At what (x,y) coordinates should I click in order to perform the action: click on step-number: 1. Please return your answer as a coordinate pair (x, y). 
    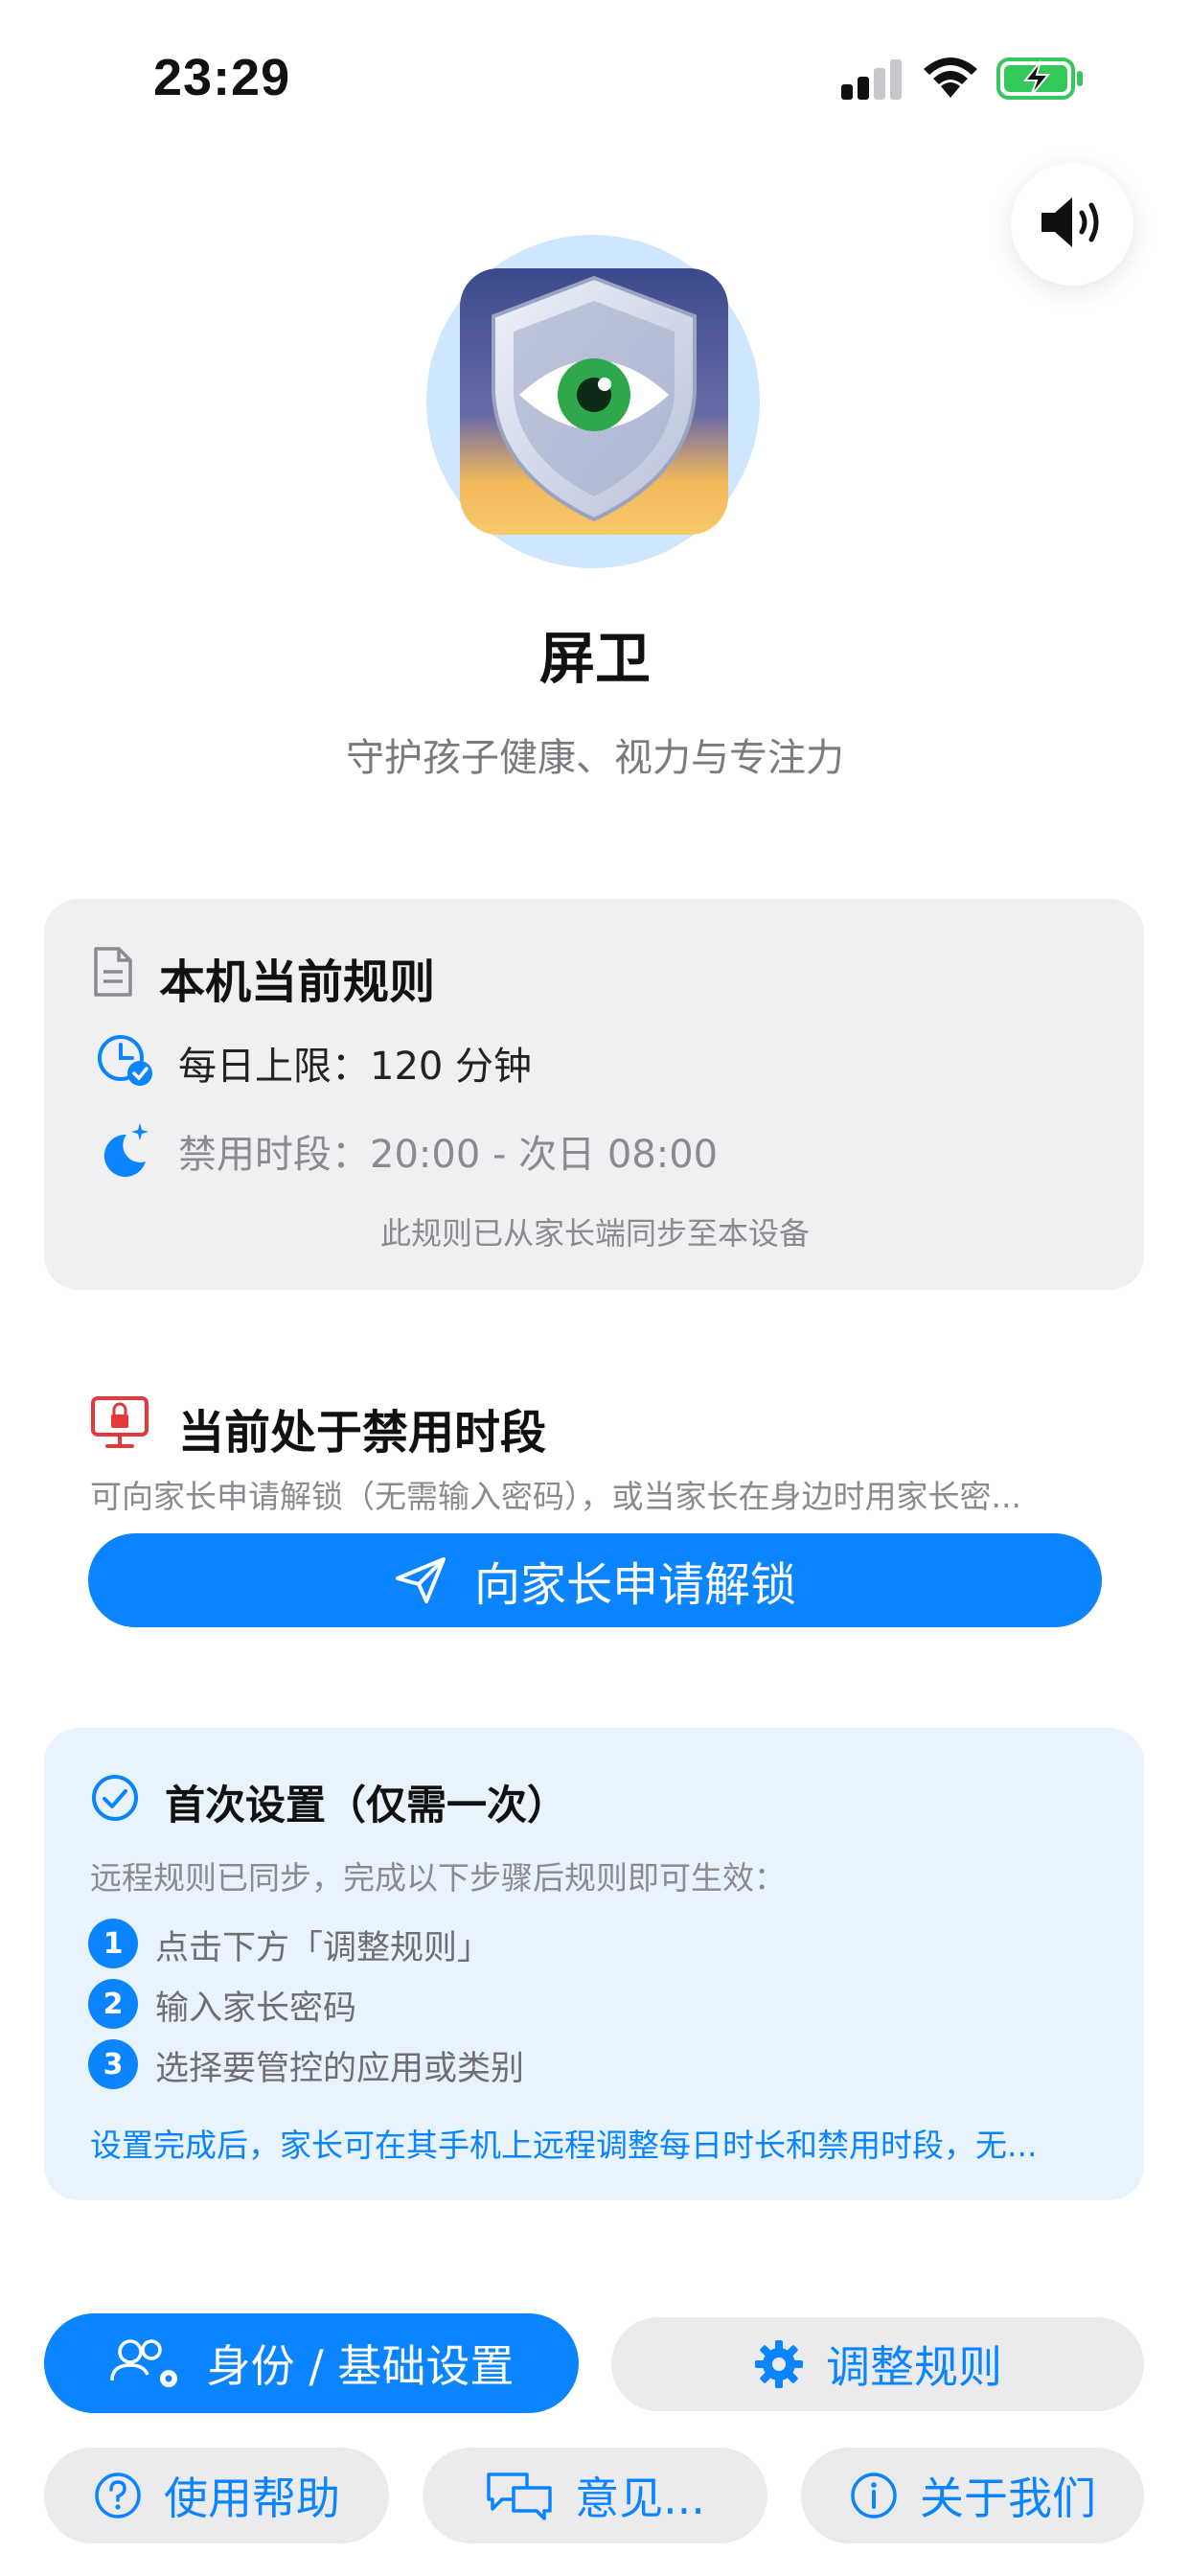
    Looking at the image, I should click on (113, 1943).